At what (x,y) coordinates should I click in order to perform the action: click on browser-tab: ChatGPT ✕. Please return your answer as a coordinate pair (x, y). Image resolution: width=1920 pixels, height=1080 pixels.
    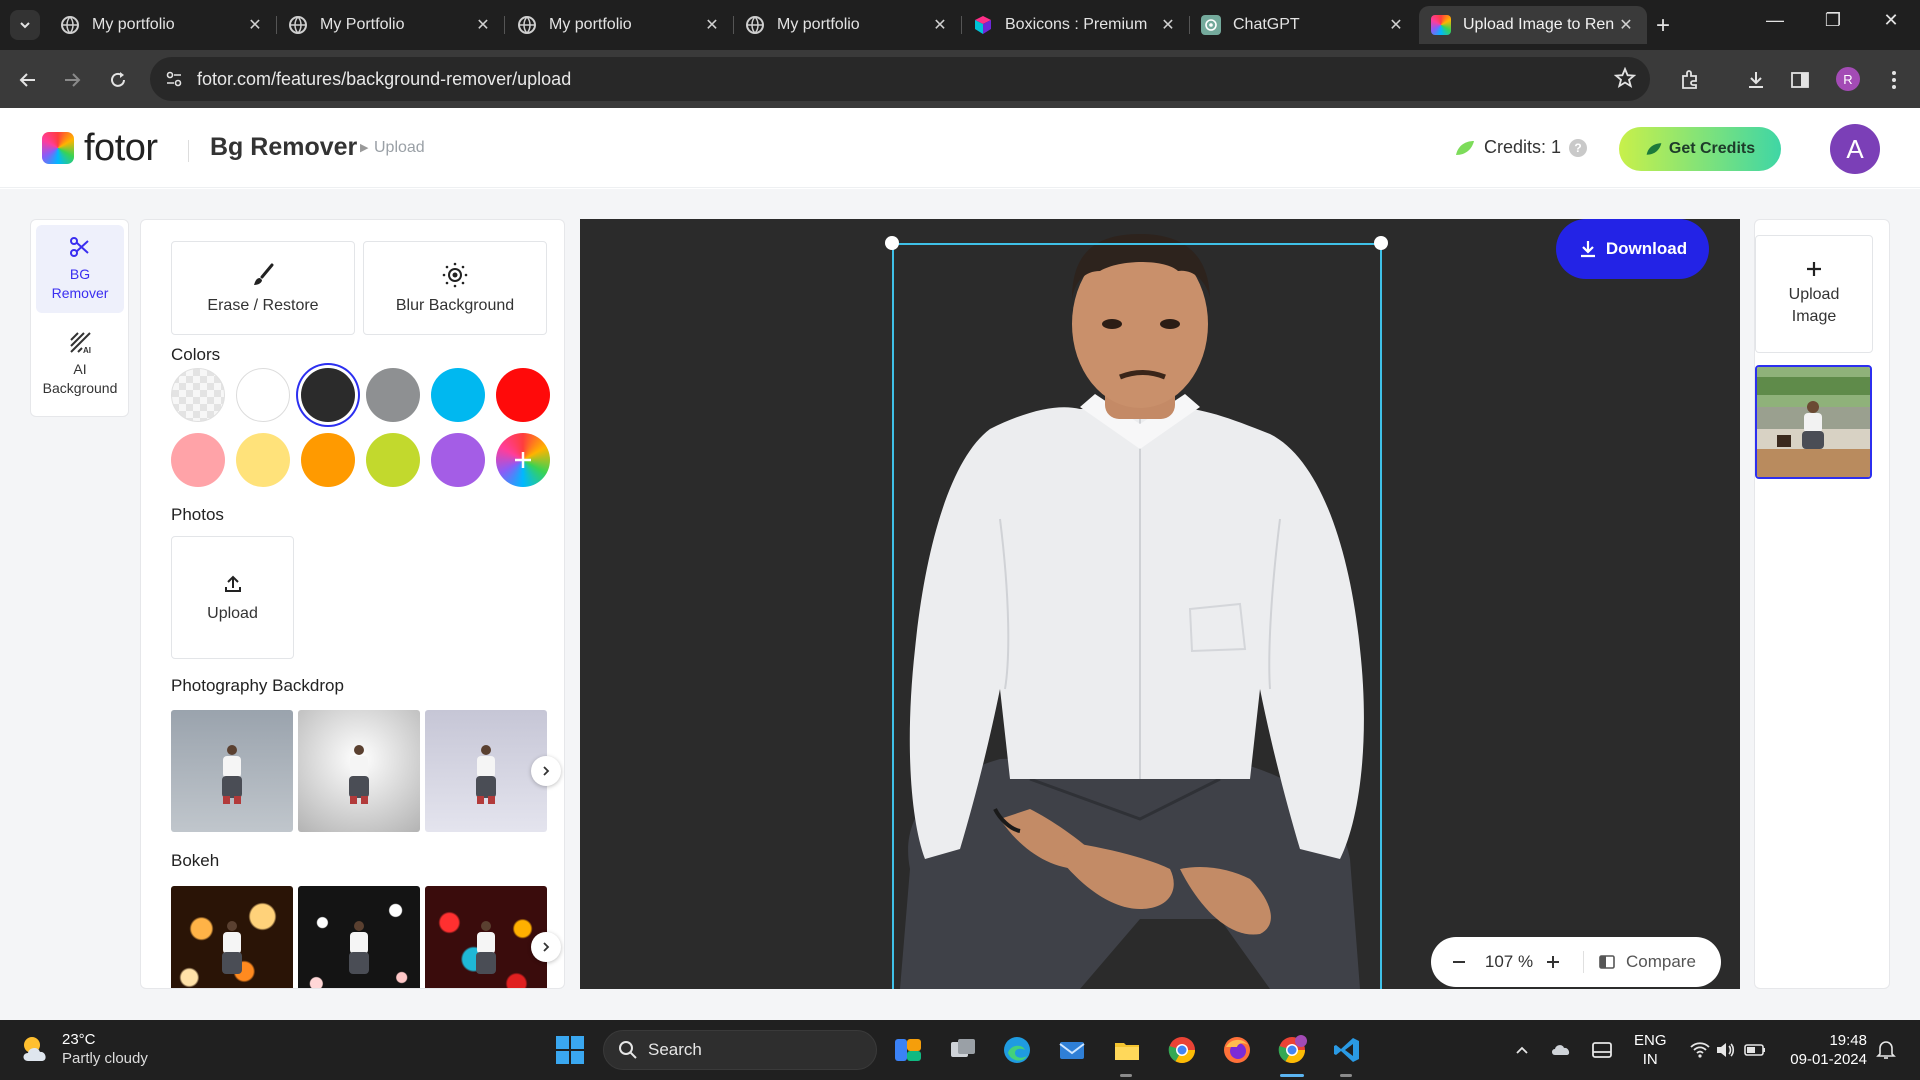
    Looking at the image, I should click on (1303, 25).